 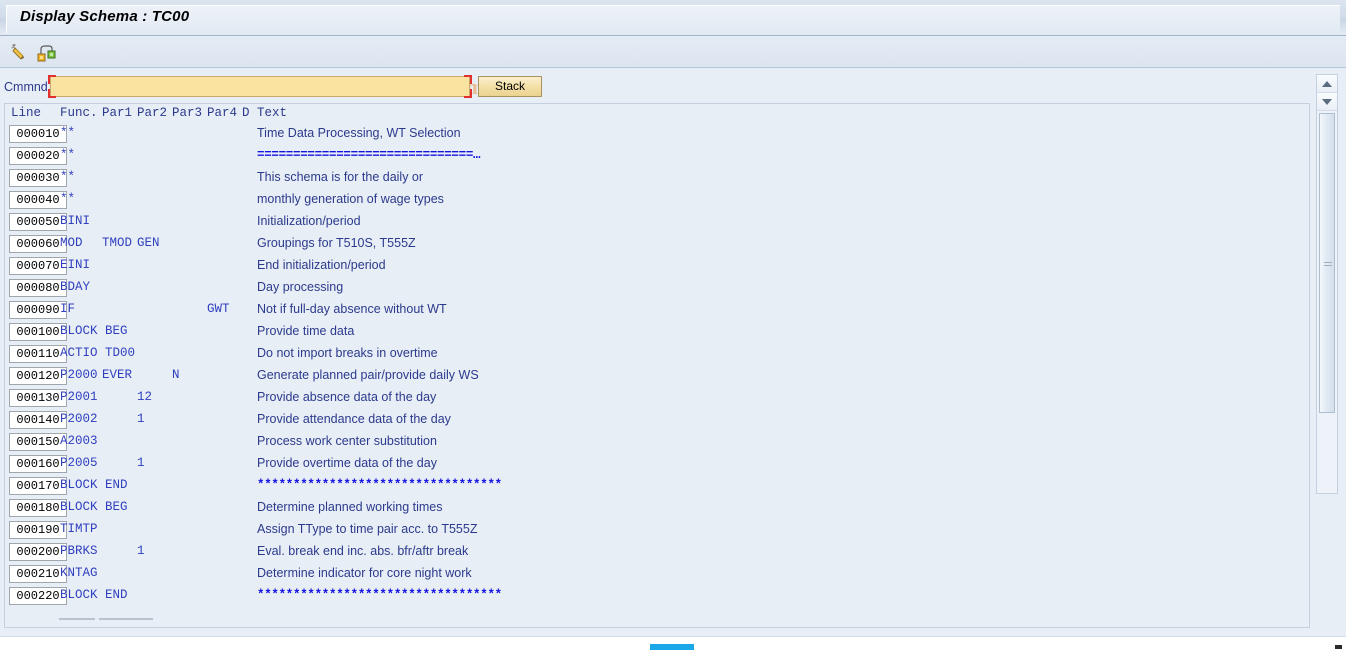 I want to click on cell-func: IF, so click(x=68, y=309).